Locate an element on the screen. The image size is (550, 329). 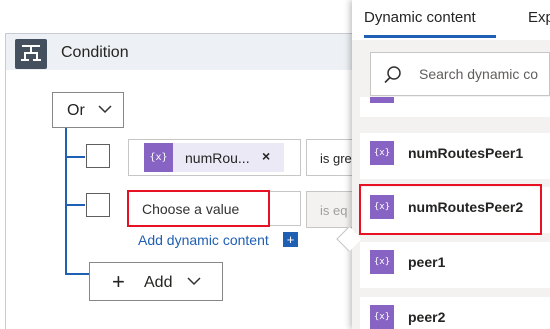
list-item: {x} peer2 is located at coordinates (455, 313).